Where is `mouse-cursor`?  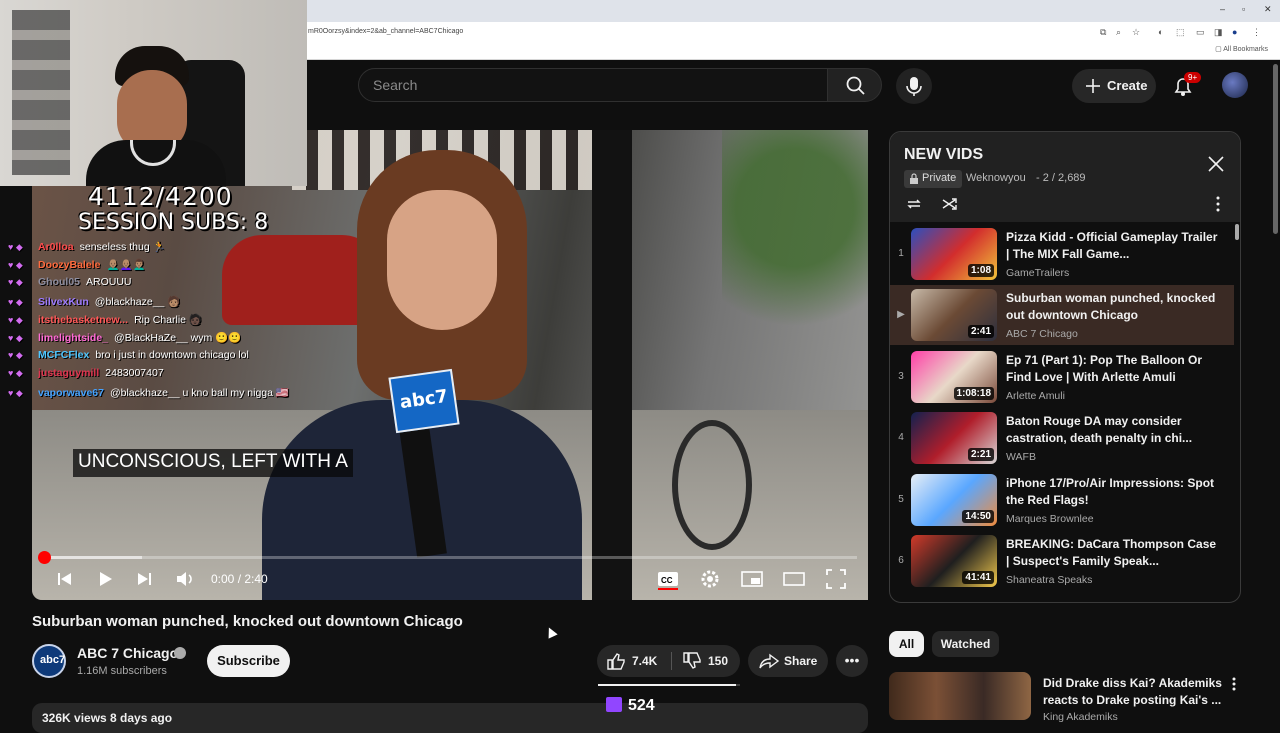
mouse-cursor is located at coordinates (551, 632).